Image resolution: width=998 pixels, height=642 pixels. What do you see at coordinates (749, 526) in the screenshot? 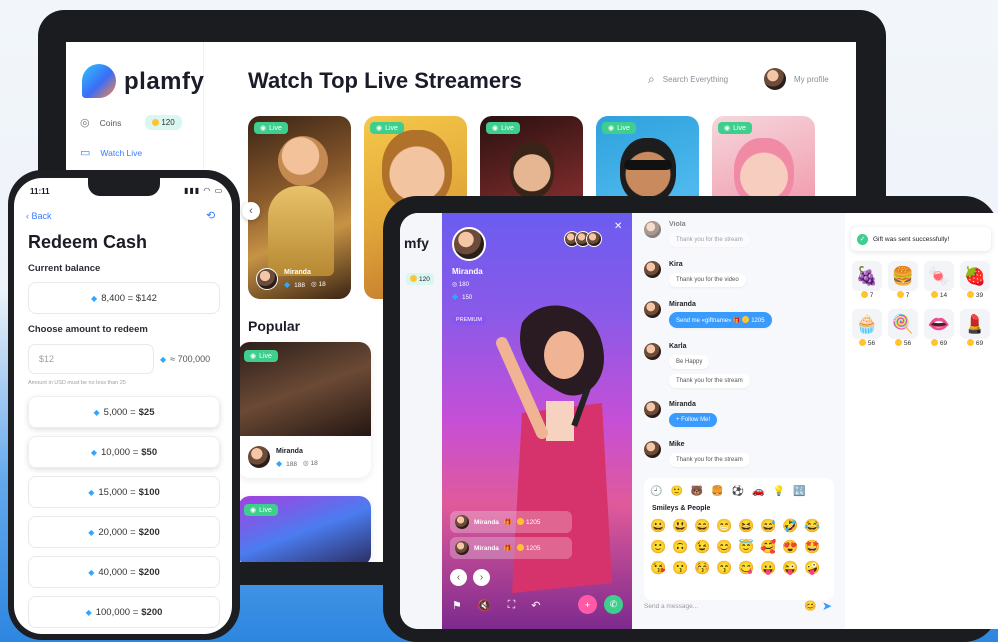
I see `emoji-item: 😆` at bounding box center [749, 526].